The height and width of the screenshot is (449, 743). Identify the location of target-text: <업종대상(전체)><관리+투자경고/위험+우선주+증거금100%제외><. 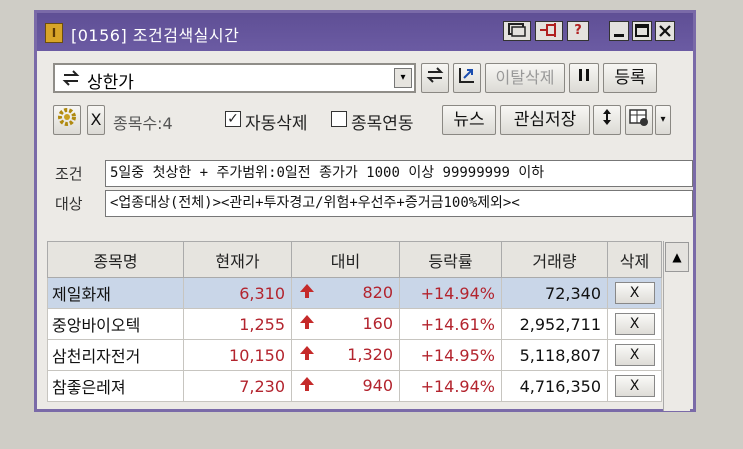
(399, 203).